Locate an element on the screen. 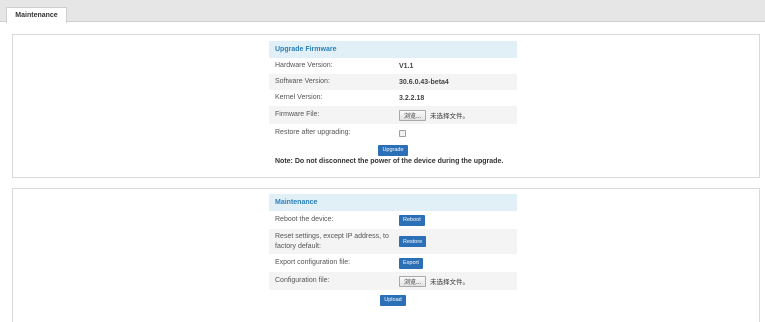  config-no-file-text: 未选择文件。 is located at coordinates (450, 282).